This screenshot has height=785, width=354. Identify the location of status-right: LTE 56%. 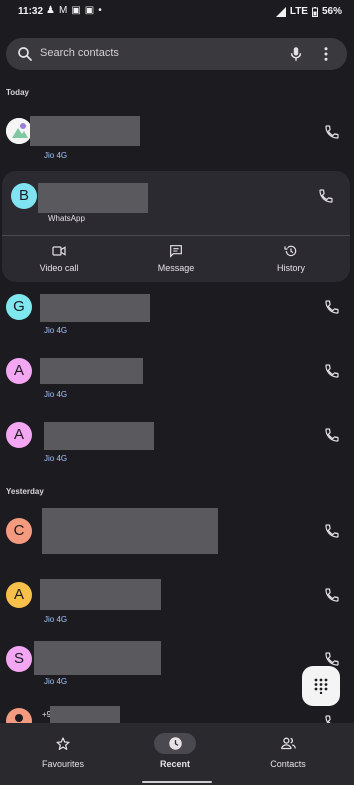
(308, 11).